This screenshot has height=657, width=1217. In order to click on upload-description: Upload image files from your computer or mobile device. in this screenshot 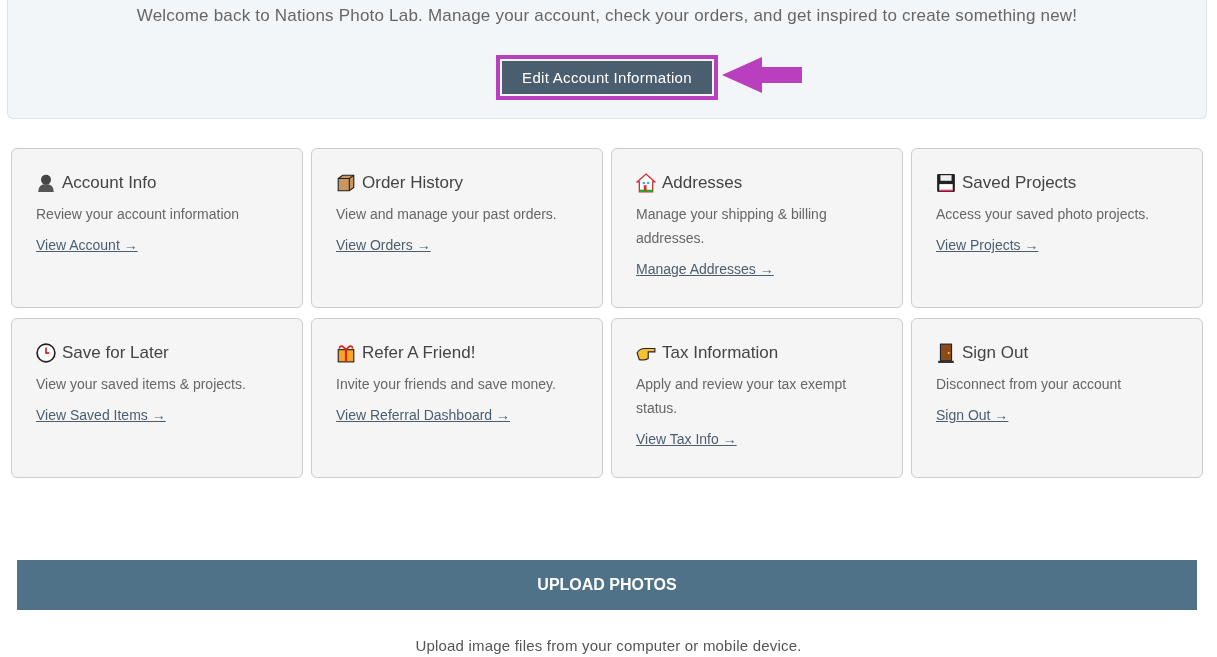, I will do `click(608, 645)`.